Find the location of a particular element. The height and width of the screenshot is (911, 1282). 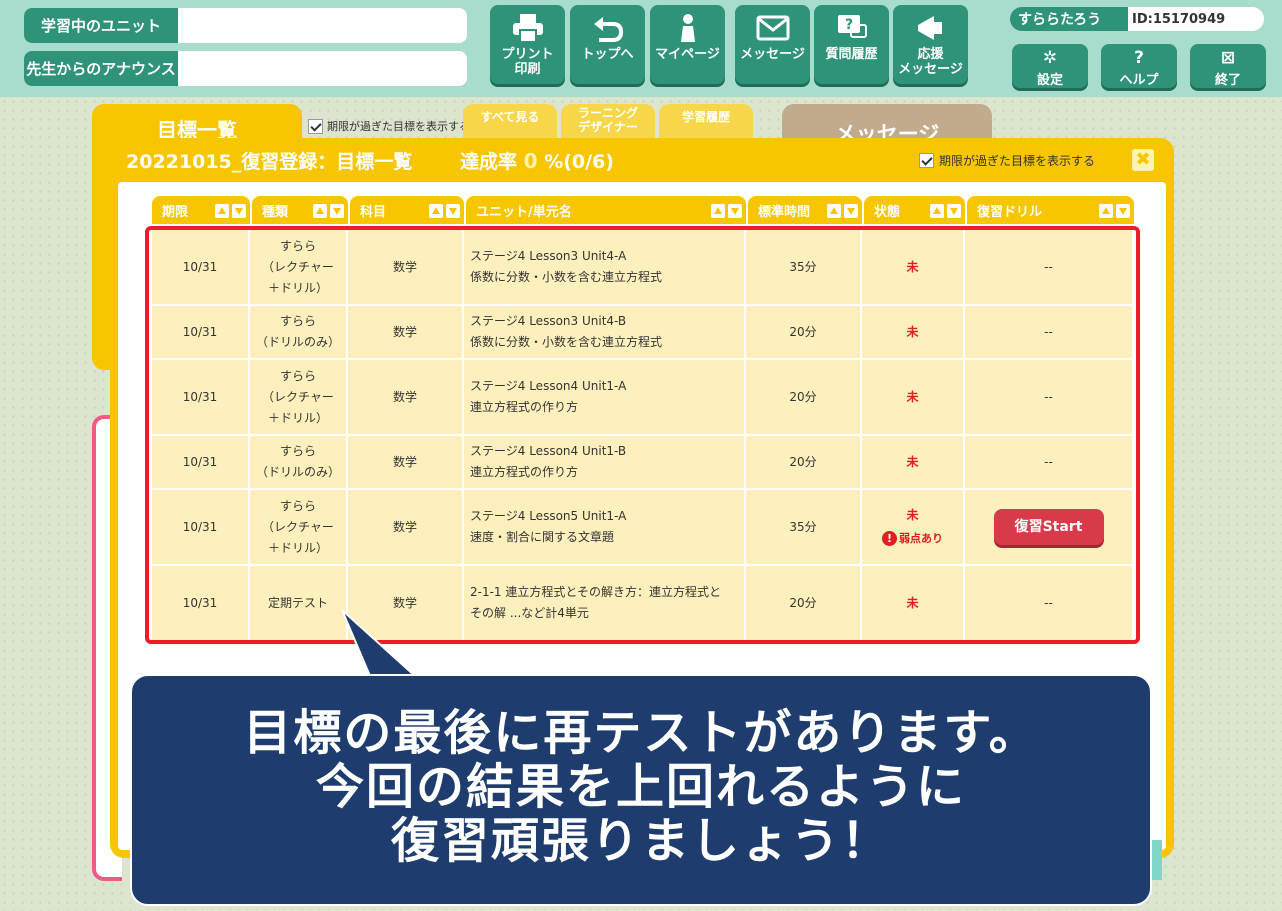

user-name: すららたろう is located at coordinates (1069, 19).